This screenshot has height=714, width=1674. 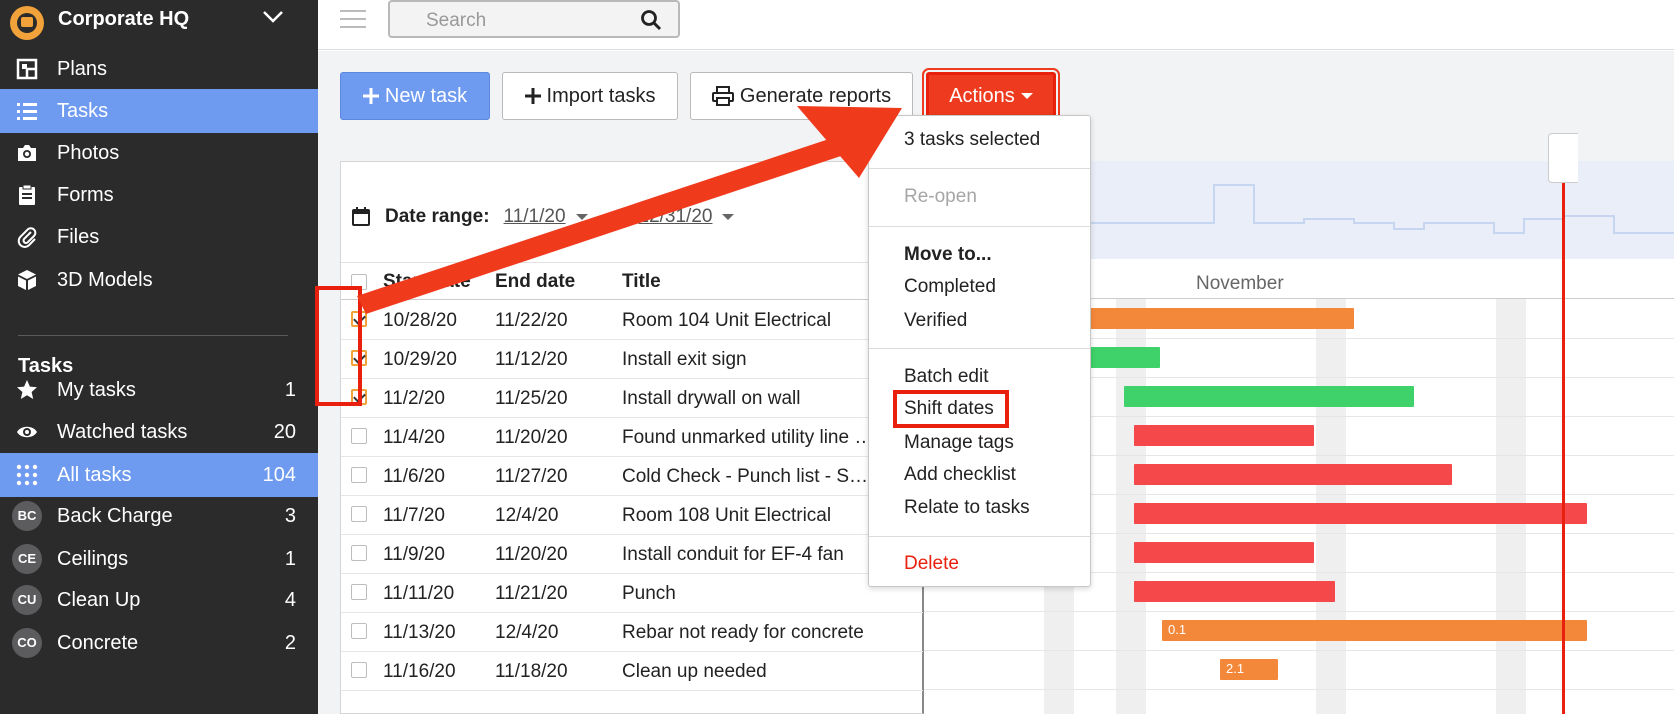 What do you see at coordinates (632, 320) in the screenshot?
I see `table-row: 10/28/20 11/22/20 Room 104 Unit Electrical` at bounding box center [632, 320].